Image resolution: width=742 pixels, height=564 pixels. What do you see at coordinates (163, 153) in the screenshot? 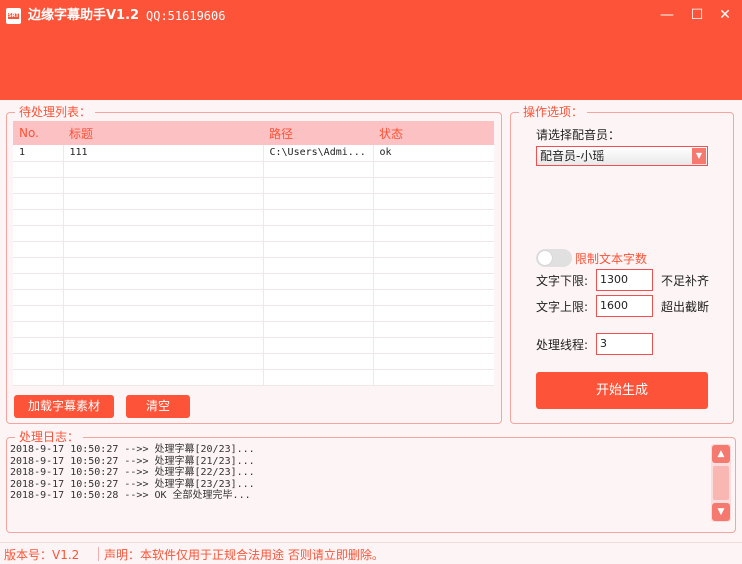
I see `cell-title: 111` at bounding box center [163, 153].